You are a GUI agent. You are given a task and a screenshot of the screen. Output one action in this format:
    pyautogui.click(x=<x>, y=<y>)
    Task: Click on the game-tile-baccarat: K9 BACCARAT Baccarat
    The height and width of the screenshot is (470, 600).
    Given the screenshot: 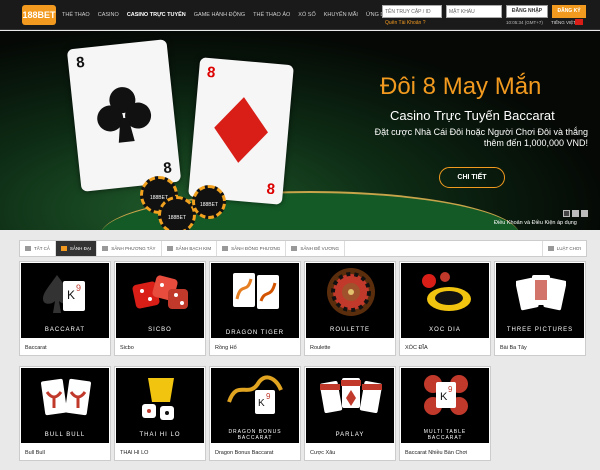 What is the action you would take?
    pyautogui.click(x=65, y=308)
    